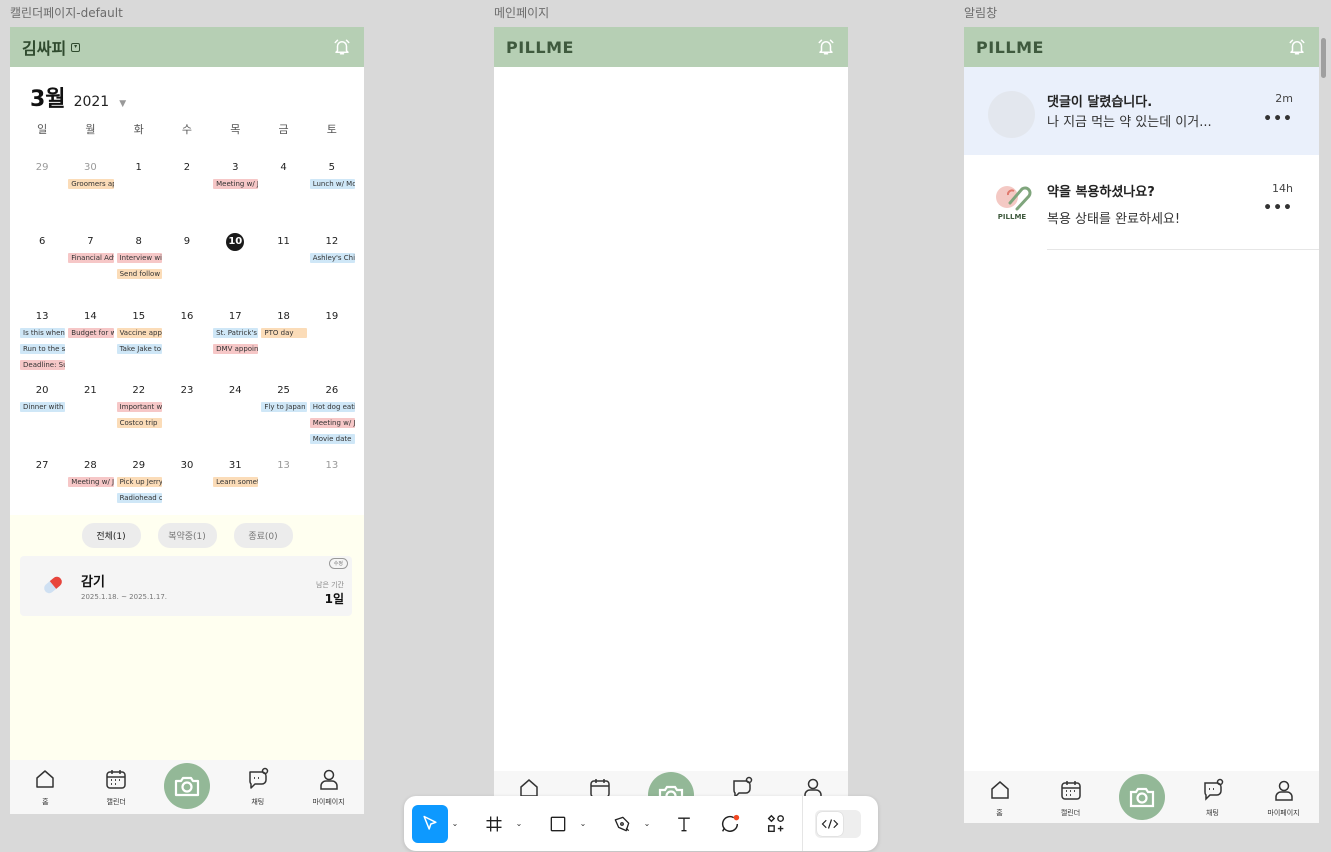 The width and height of the screenshot is (1331, 852). Describe the element at coordinates (43, 332) in the screenshot. I see `calendar-event: Is this when` at that location.